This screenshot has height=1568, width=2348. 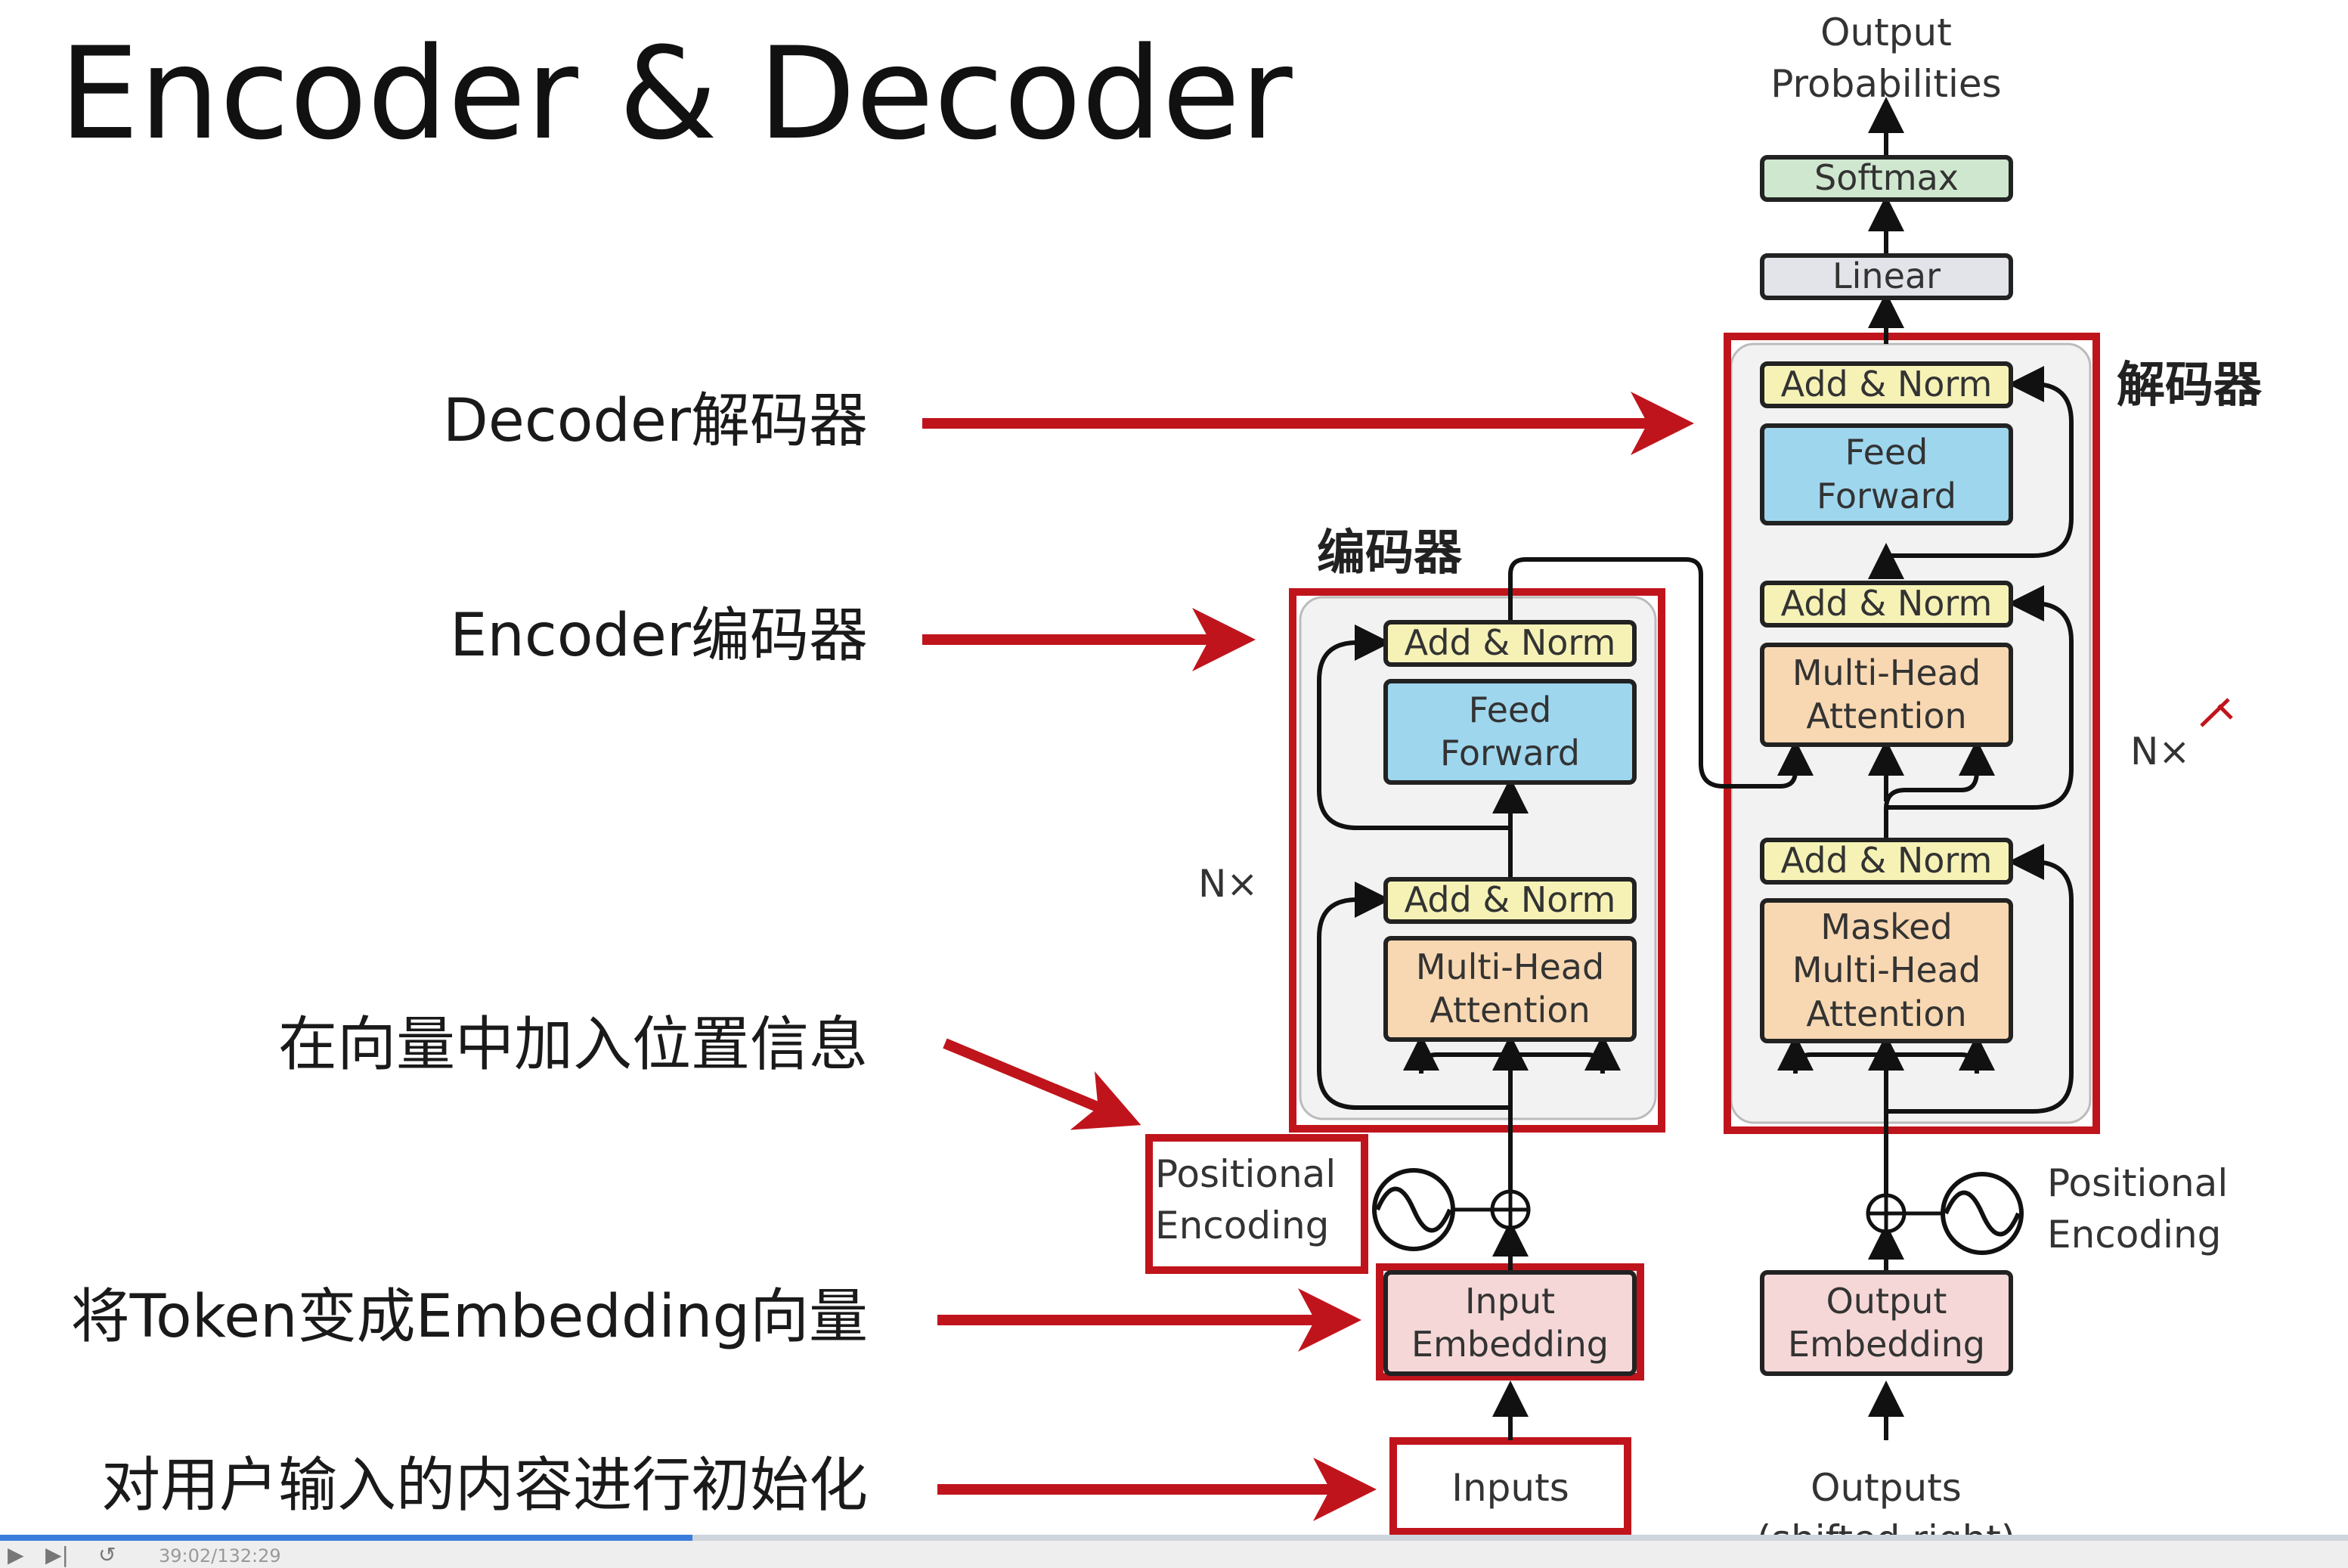 What do you see at coordinates (220, 1555) in the screenshot?
I see `timecode: 39:02/132:29` at bounding box center [220, 1555].